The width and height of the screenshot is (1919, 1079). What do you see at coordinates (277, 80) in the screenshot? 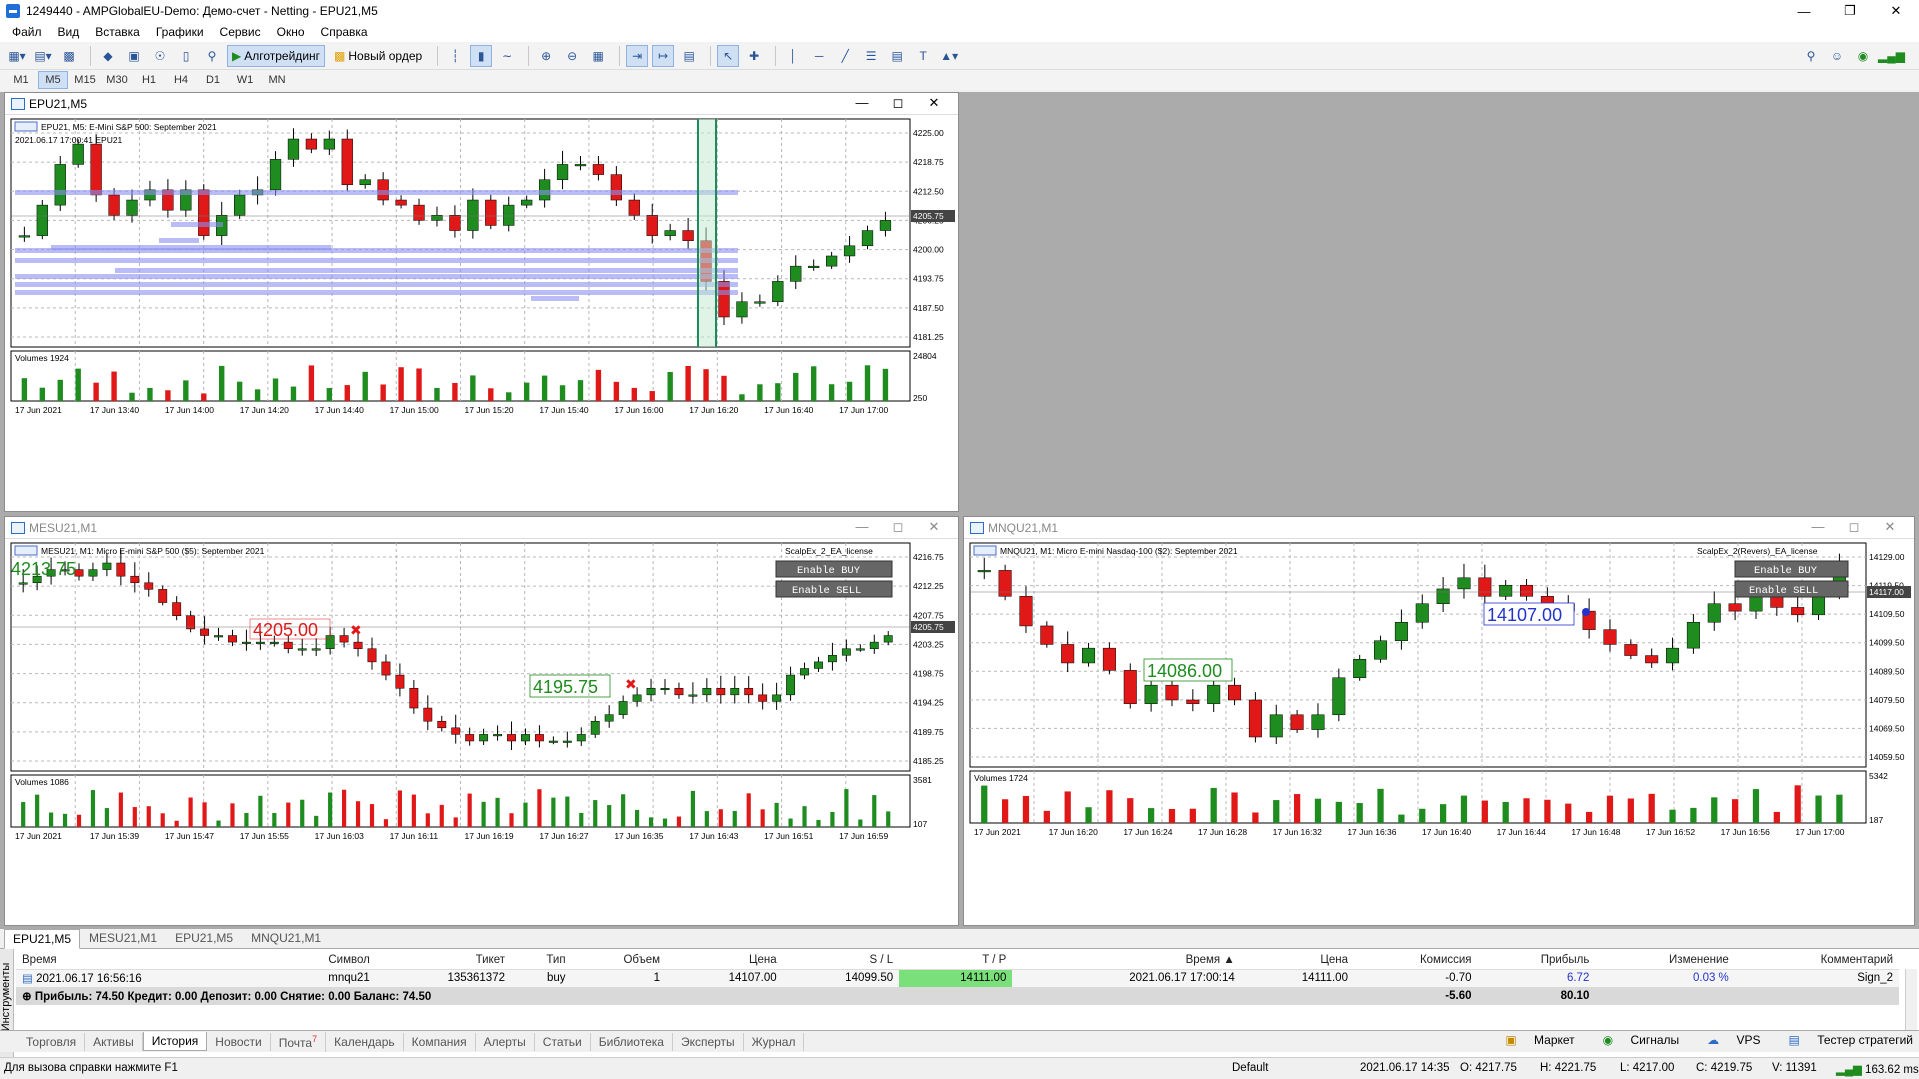
I see `tf-mn: MN` at bounding box center [277, 80].